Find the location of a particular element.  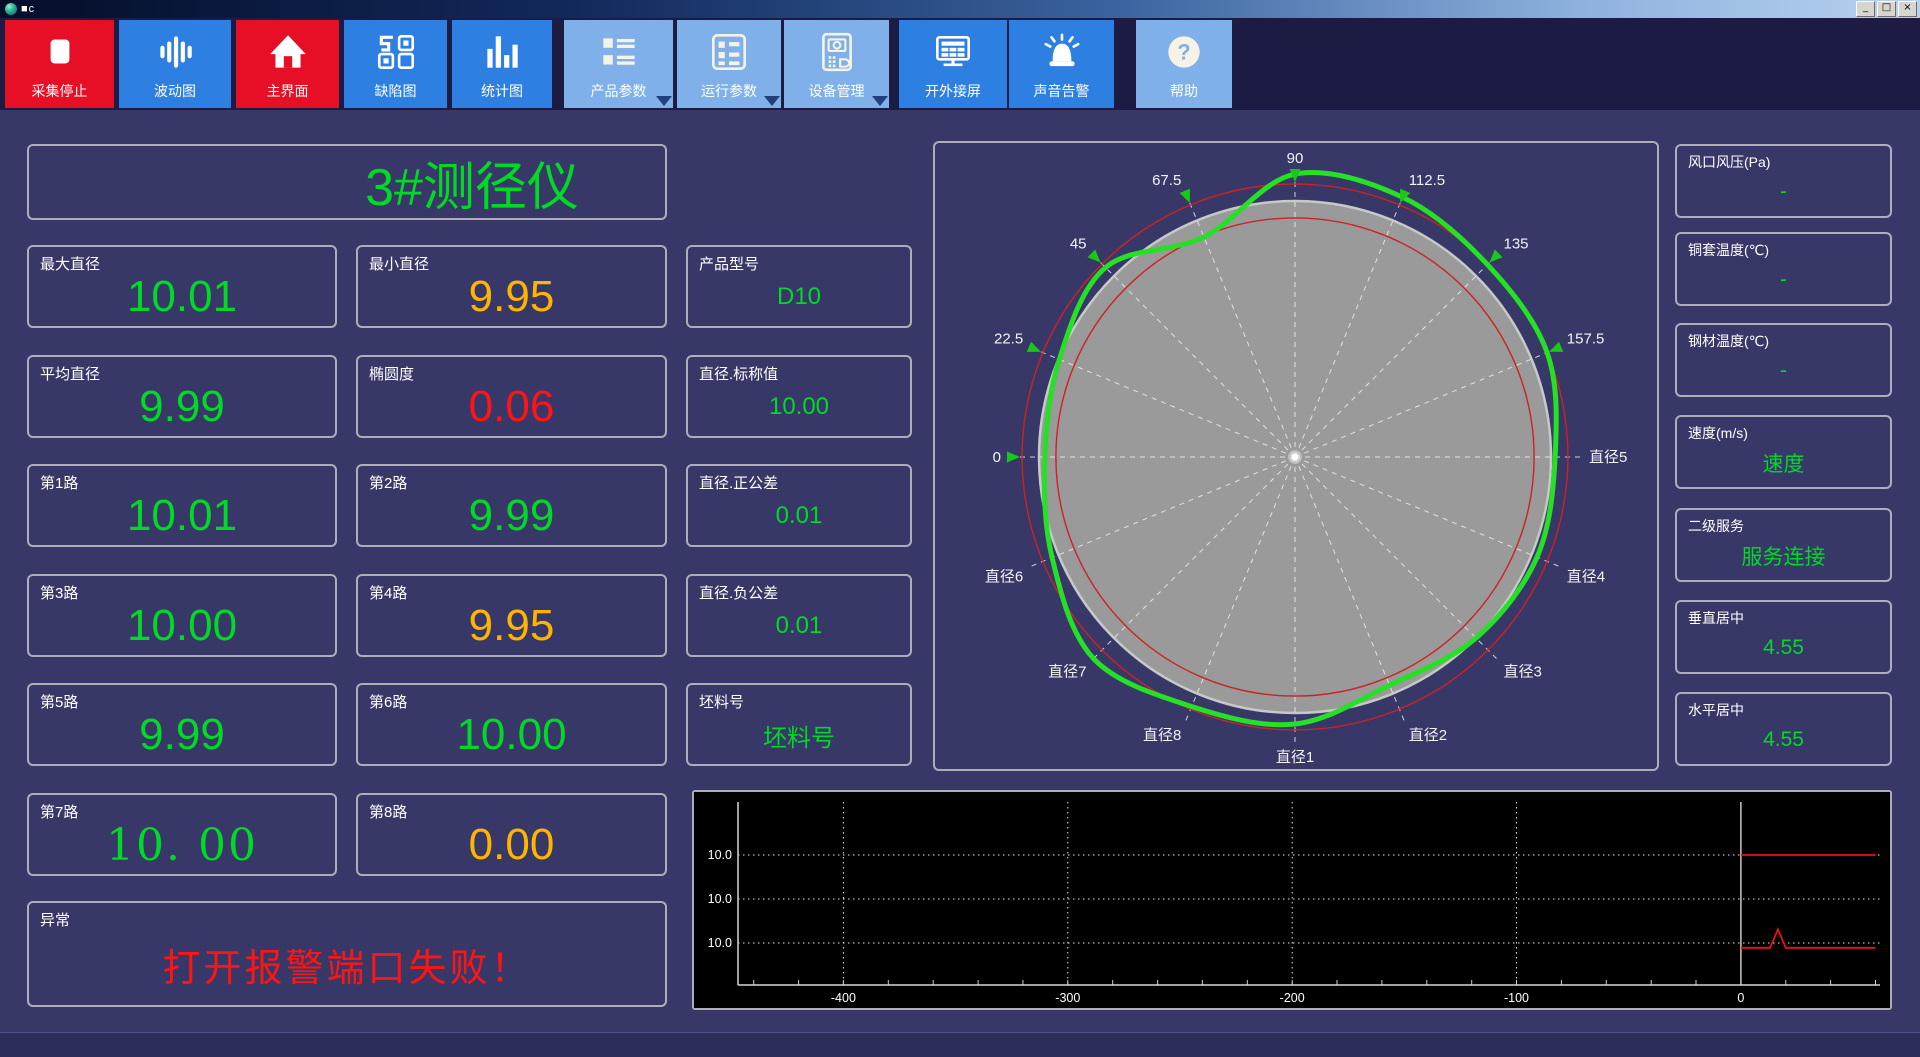

path-7-box: 第7路 10. 00 is located at coordinates (182, 834).